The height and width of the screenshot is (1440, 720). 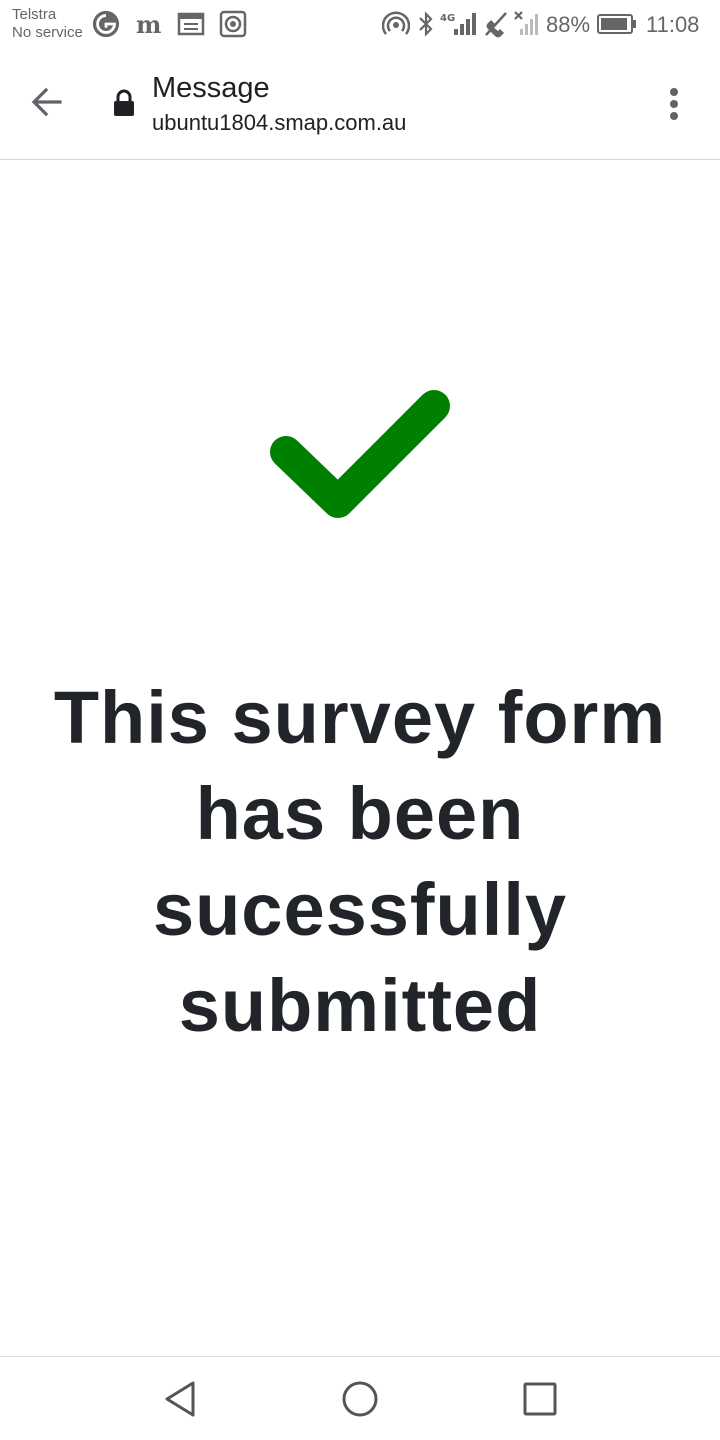 What do you see at coordinates (360, 454) in the screenshot?
I see `checkmark-icon` at bounding box center [360, 454].